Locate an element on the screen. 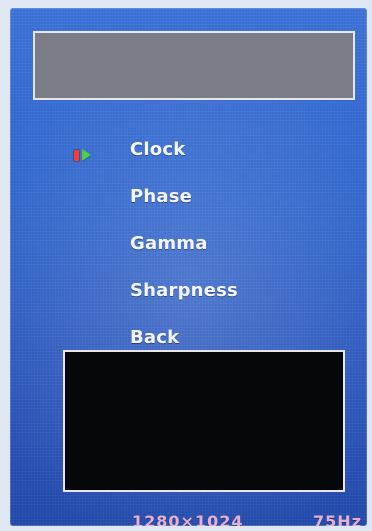 This screenshot has width=372, height=531. menu-item-label: Sharpness is located at coordinates (184, 290).